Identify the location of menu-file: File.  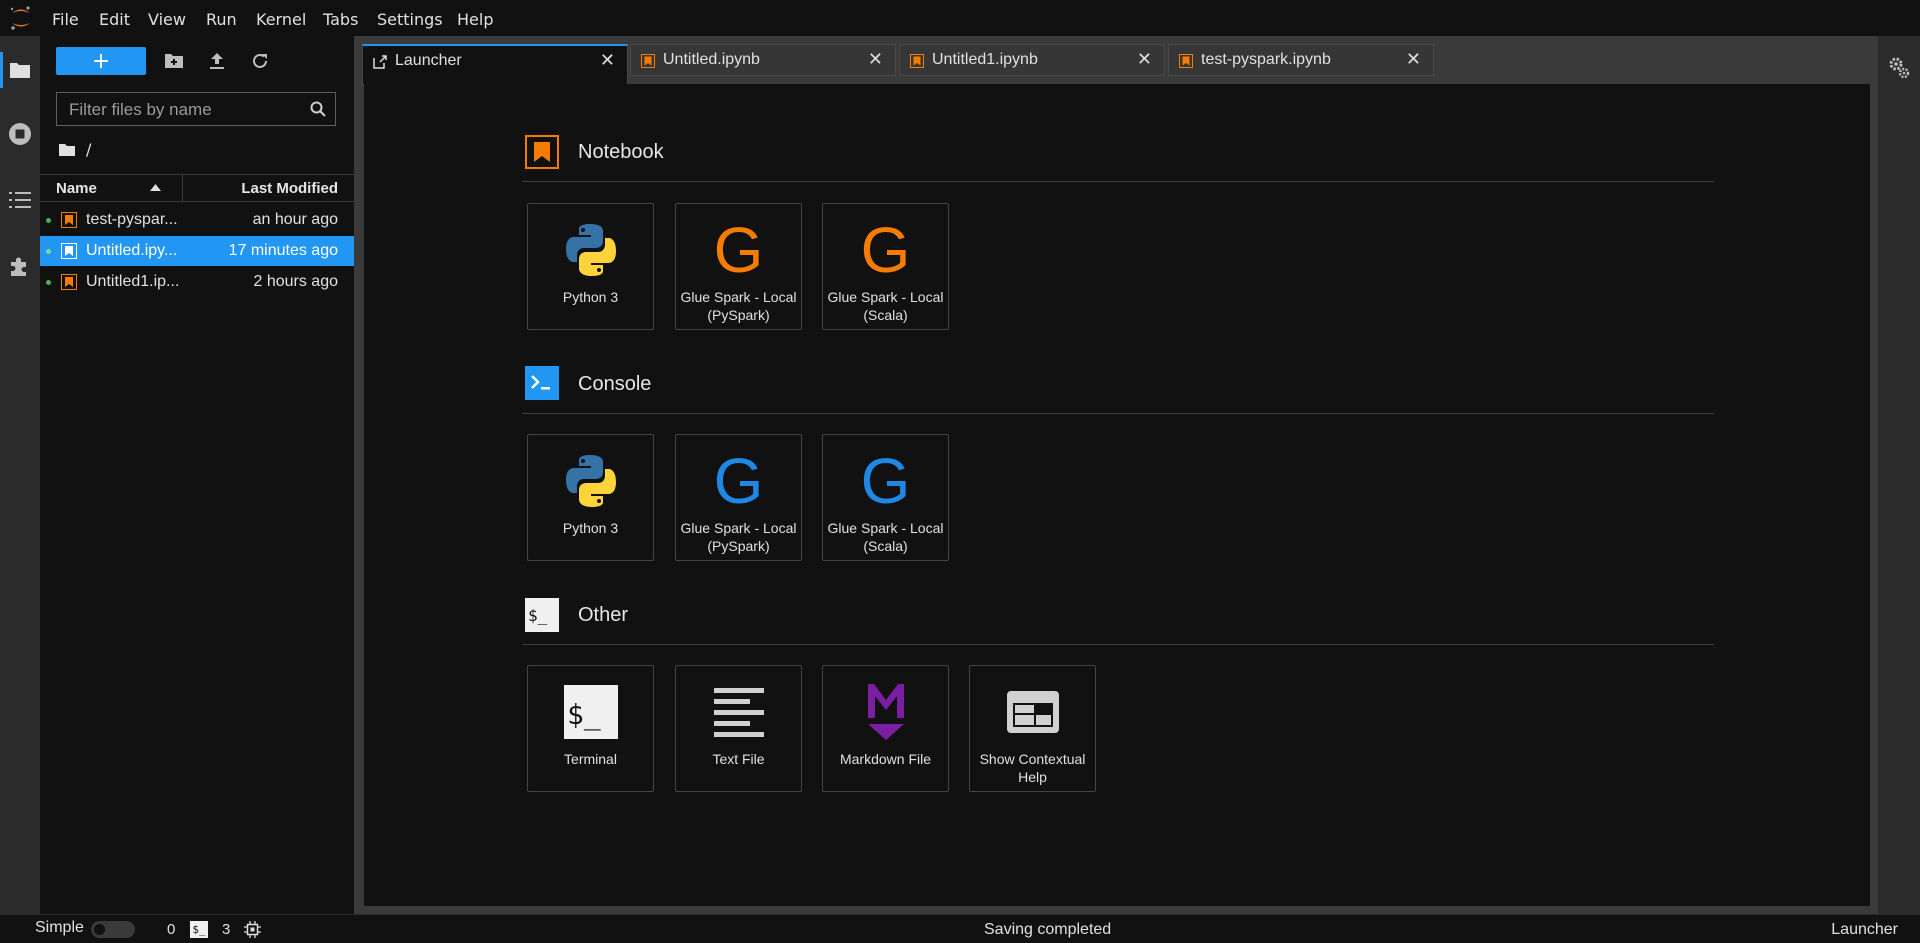
(65, 19).